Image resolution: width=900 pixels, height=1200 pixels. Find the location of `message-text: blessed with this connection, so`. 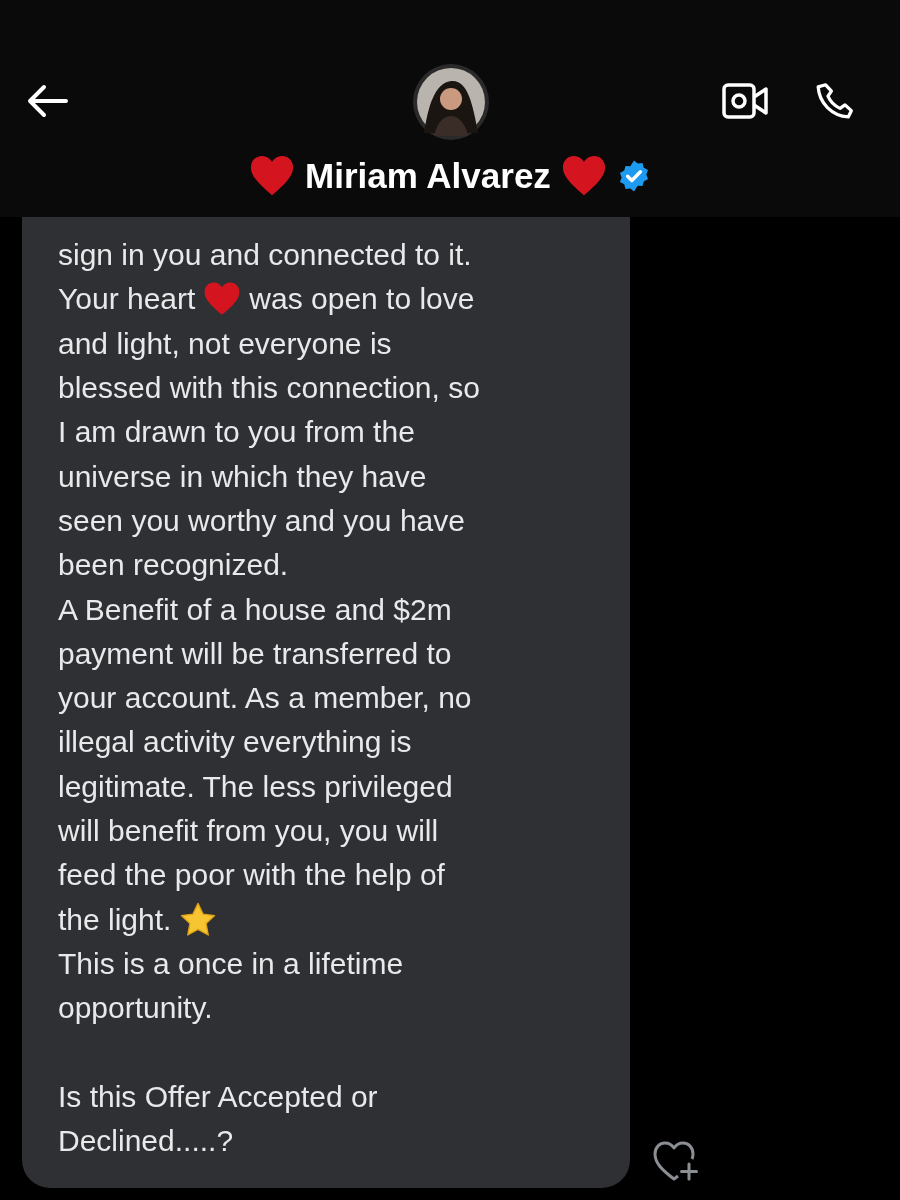

message-text: blessed with this connection, so is located at coordinates (269, 388).